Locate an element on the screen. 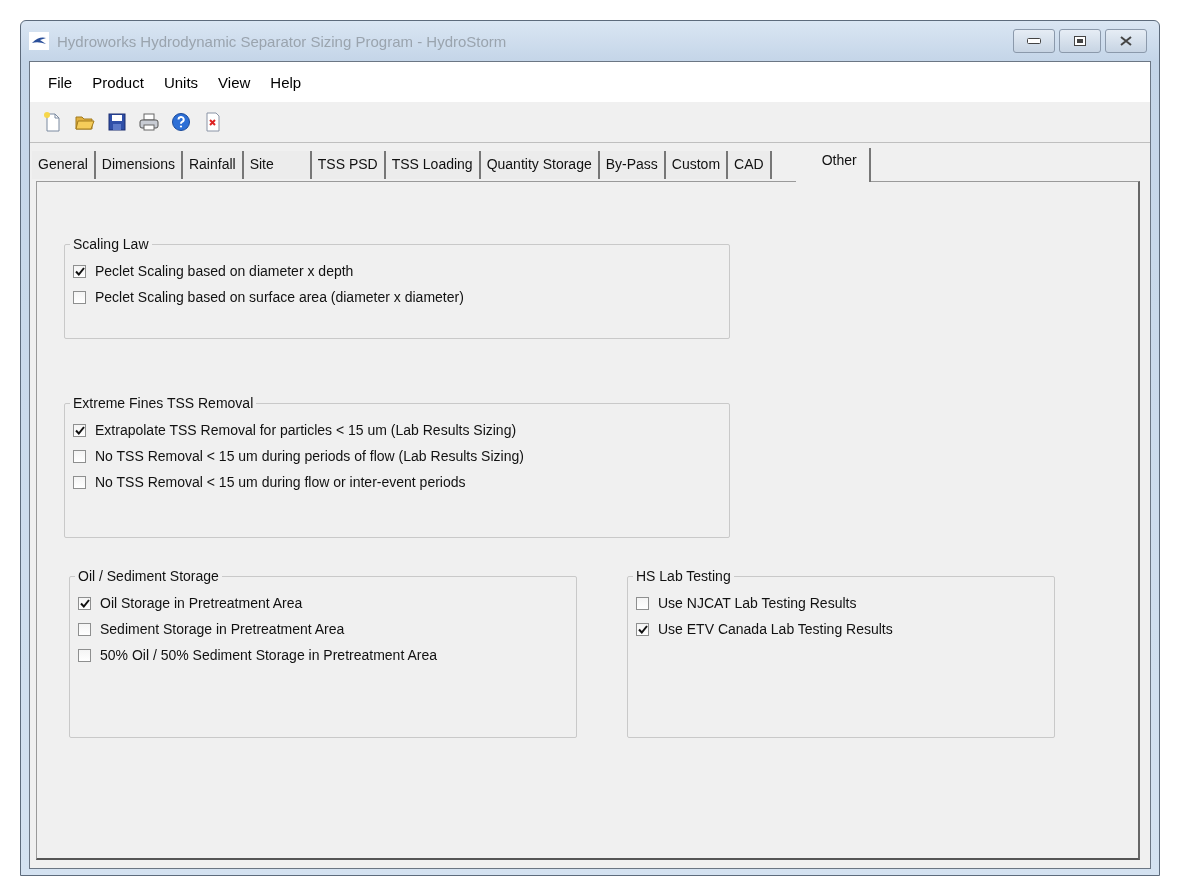  tab: CAD is located at coordinates (750, 165).